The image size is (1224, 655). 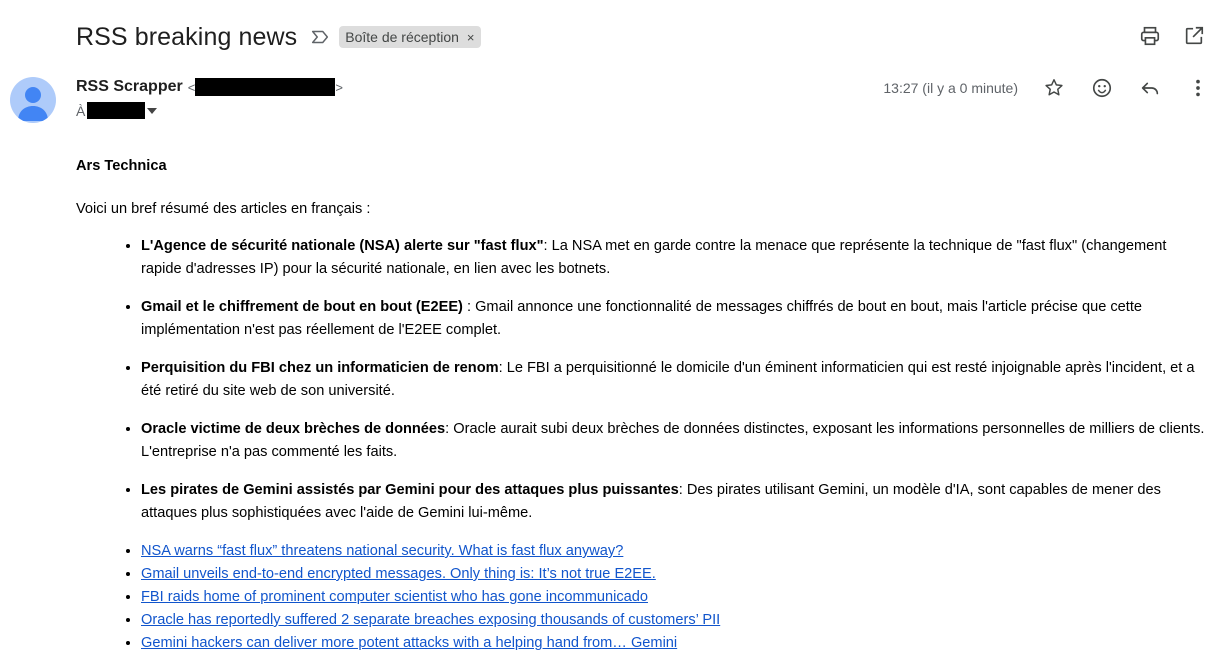 I want to click on email-close-bracket: >, so click(x=339, y=87).